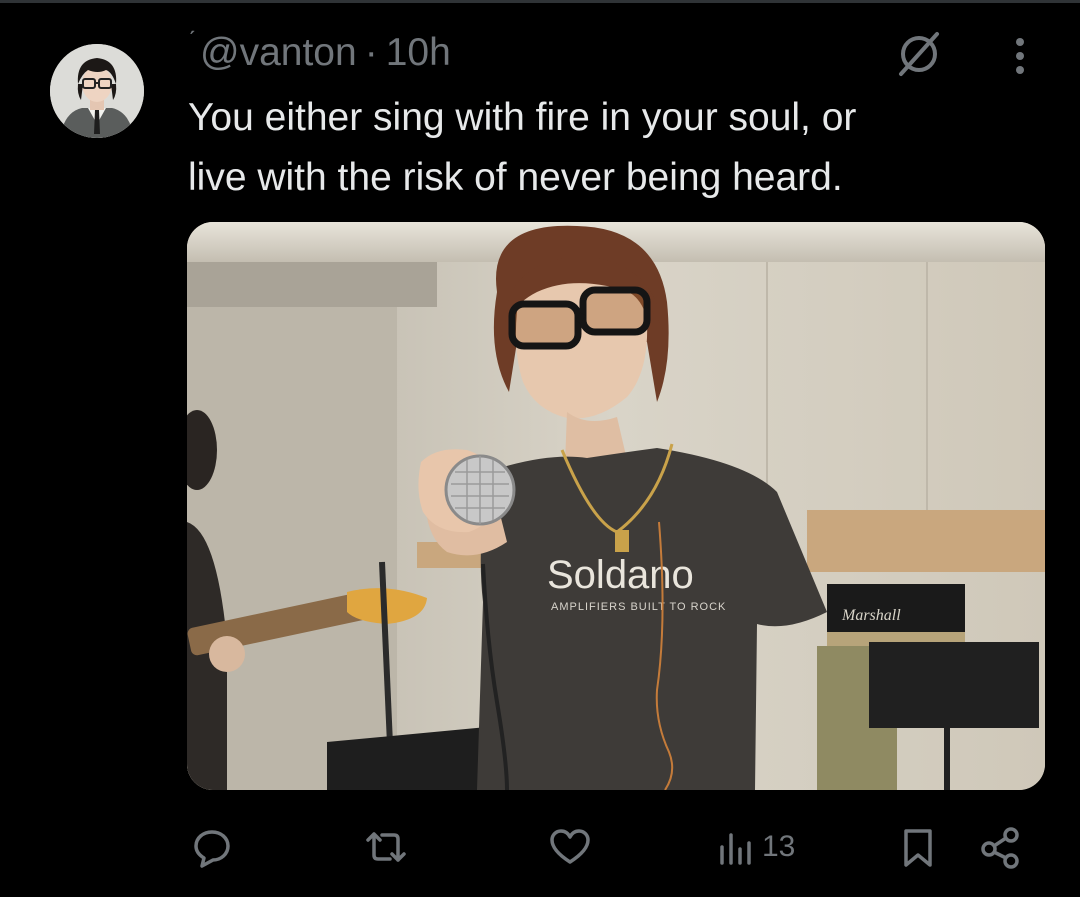  Describe the element at coordinates (871, 615) in the screenshot. I see `amp-logo-text: Marshall` at that location.